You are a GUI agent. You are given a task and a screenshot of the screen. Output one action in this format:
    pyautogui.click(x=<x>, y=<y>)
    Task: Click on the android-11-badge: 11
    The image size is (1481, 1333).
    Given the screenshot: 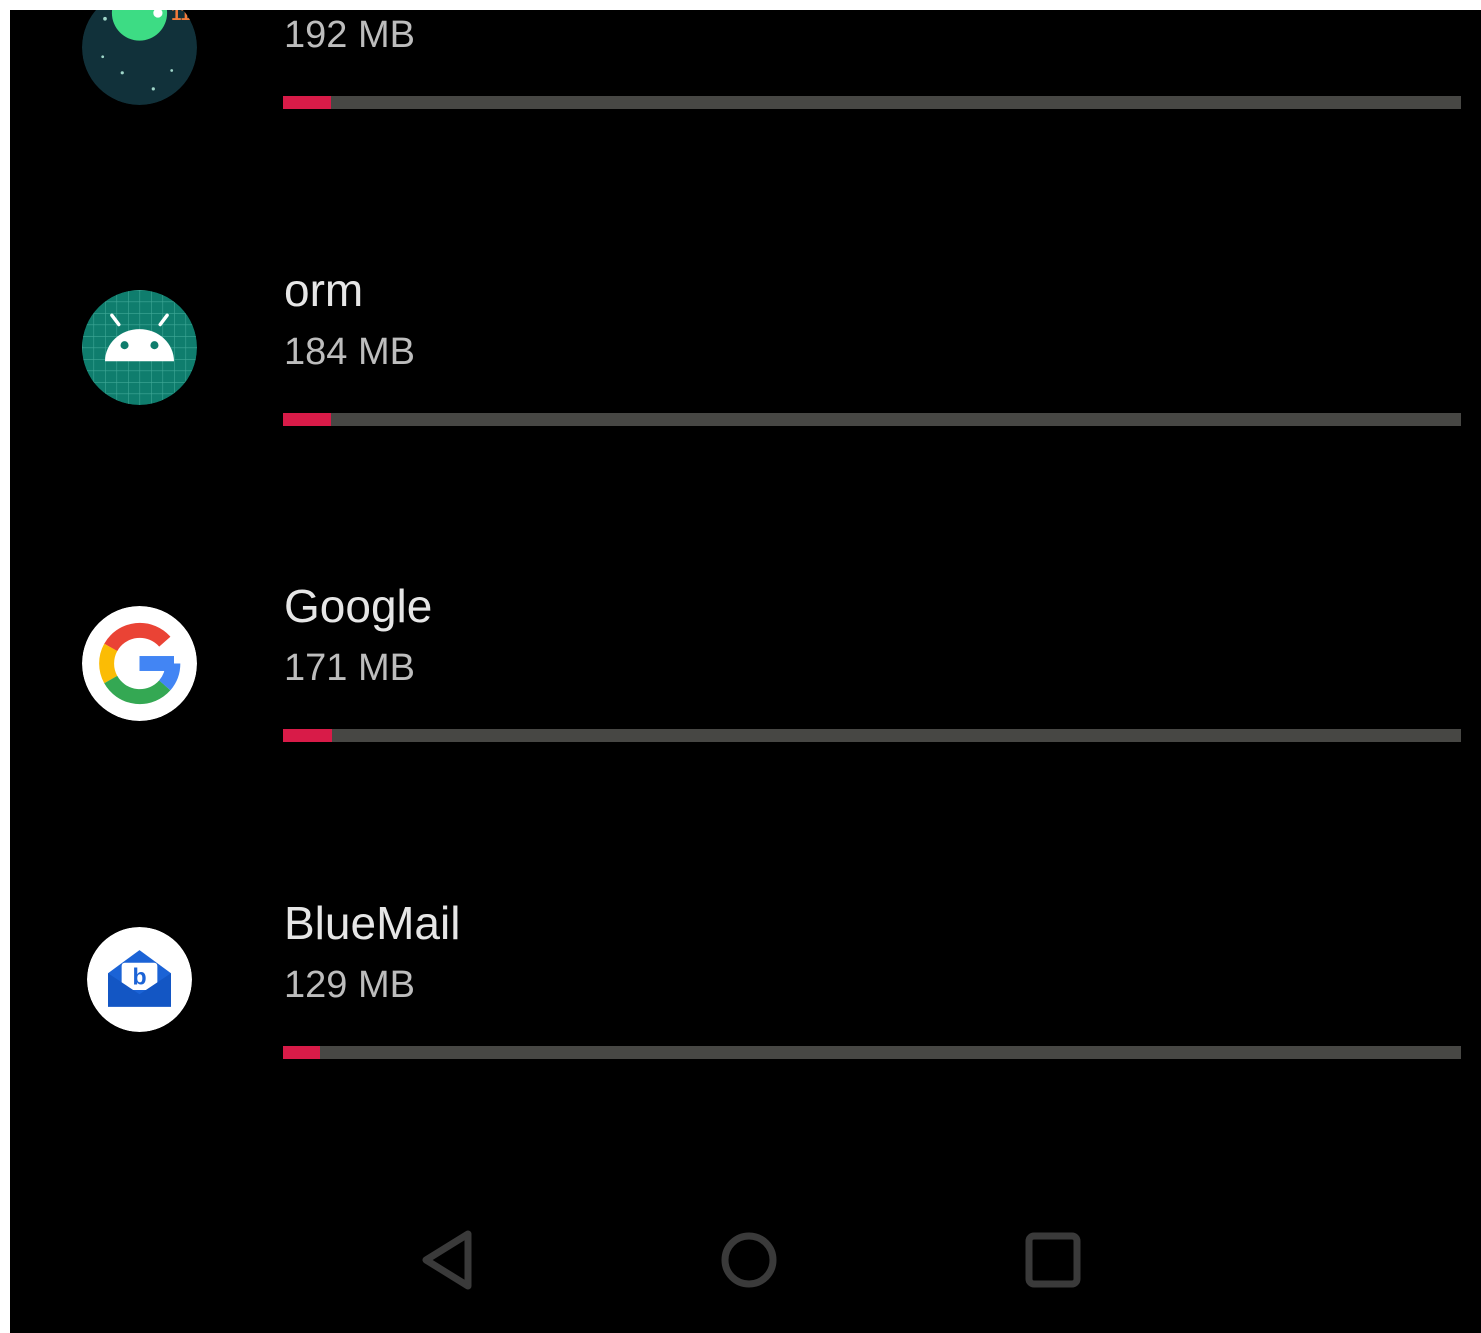 What is the action you would take?
    pyautogui.click(x=180, y=17)
    